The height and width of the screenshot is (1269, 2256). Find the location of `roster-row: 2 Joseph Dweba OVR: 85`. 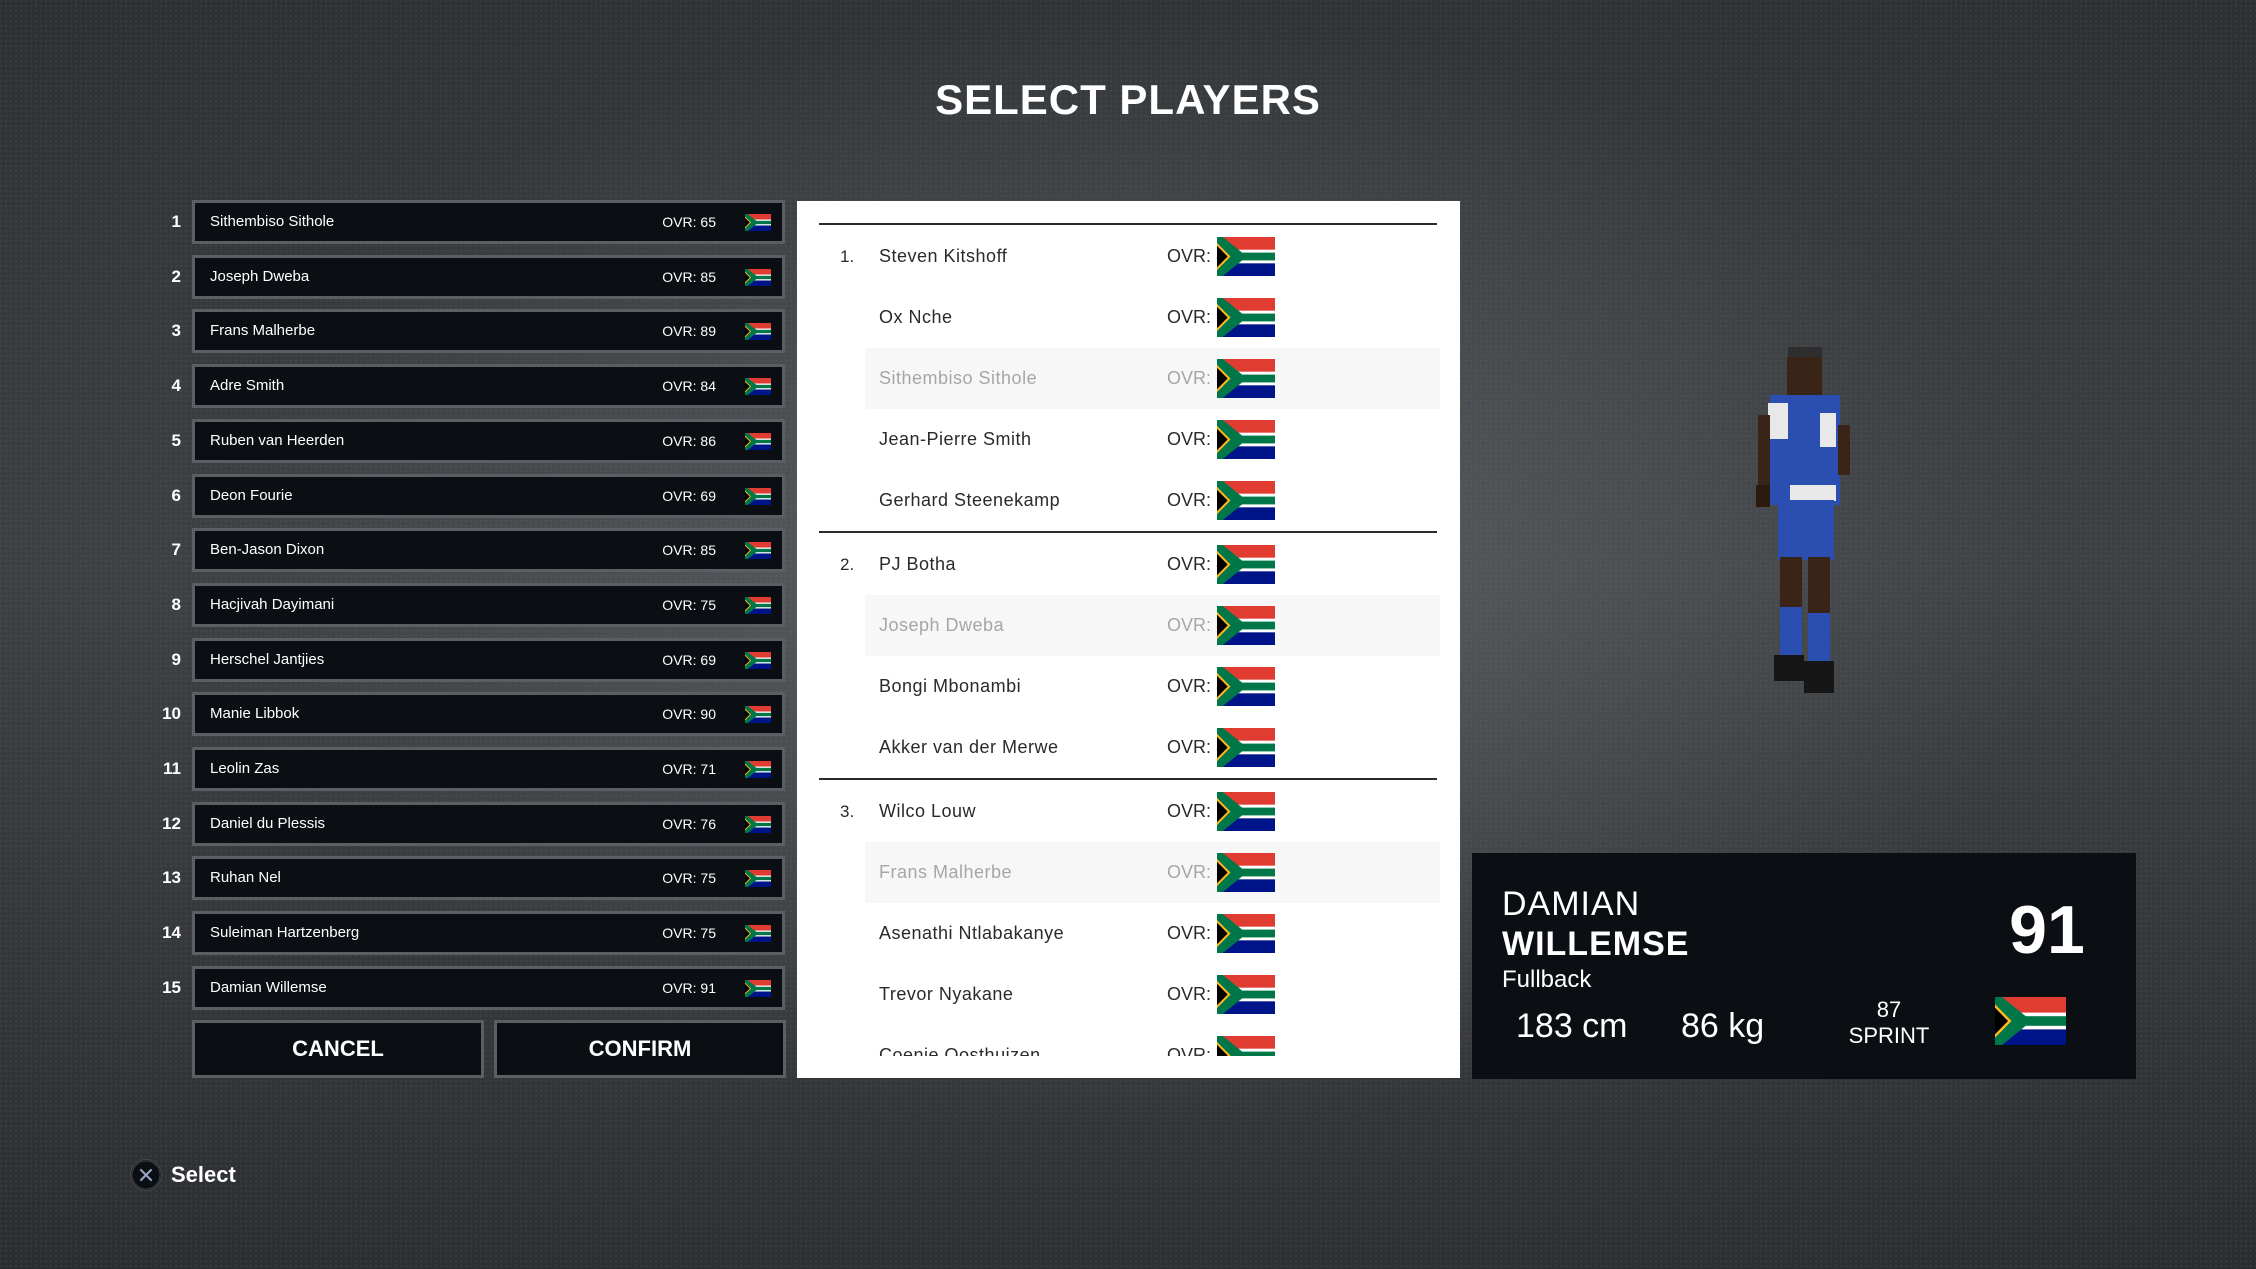

roster-row: 2 Joseph Dweba OVR: 85 is located at coordinates (470, 276).